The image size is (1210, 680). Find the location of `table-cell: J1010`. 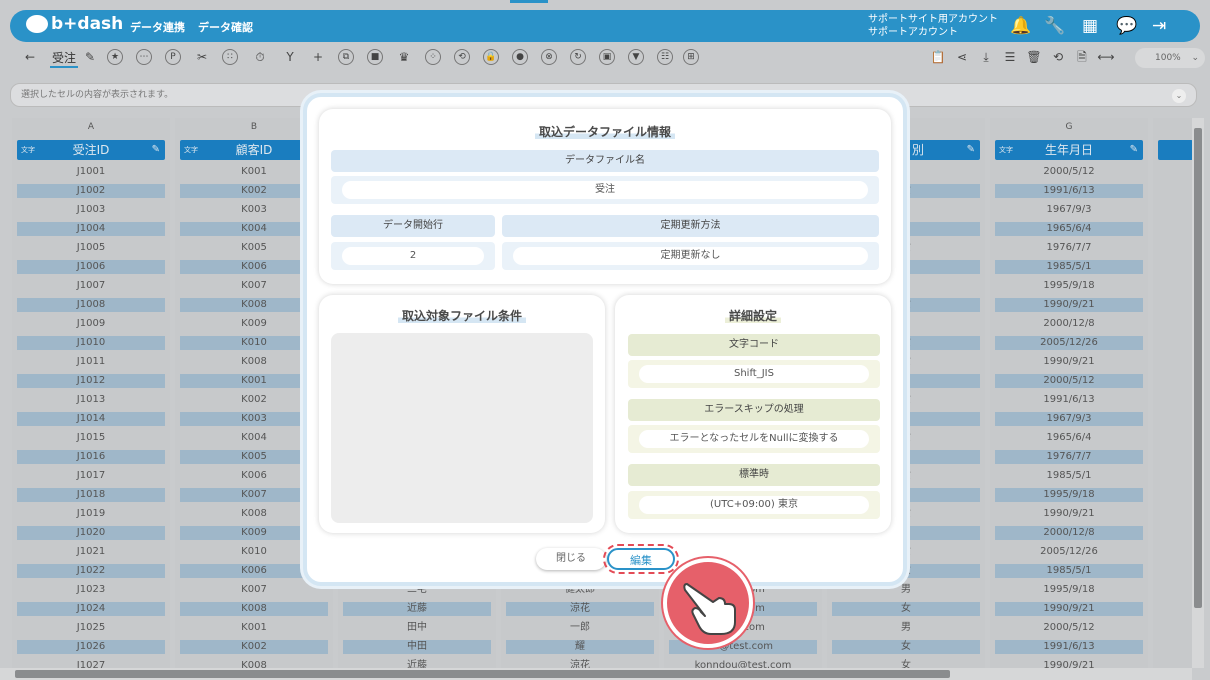

table-cell: J1010 is located at coordinates (91, 343).